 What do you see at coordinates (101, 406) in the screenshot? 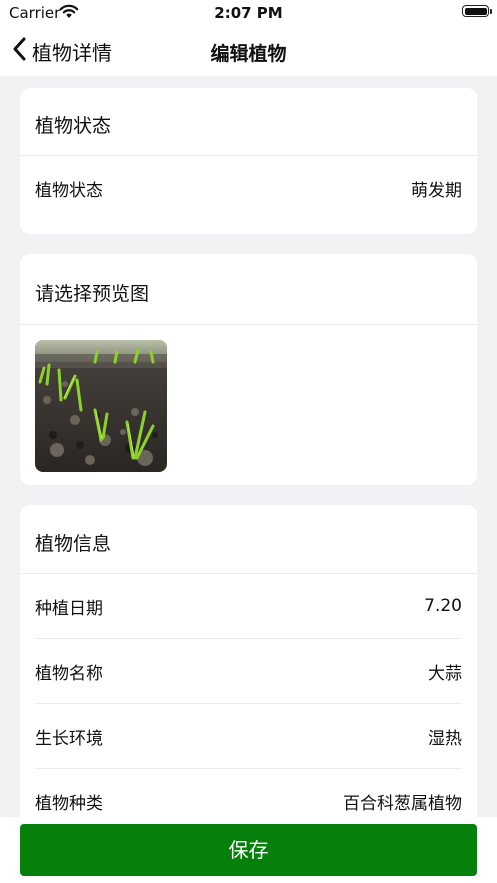
I see `preview-image` at bounding box center [101, 406].